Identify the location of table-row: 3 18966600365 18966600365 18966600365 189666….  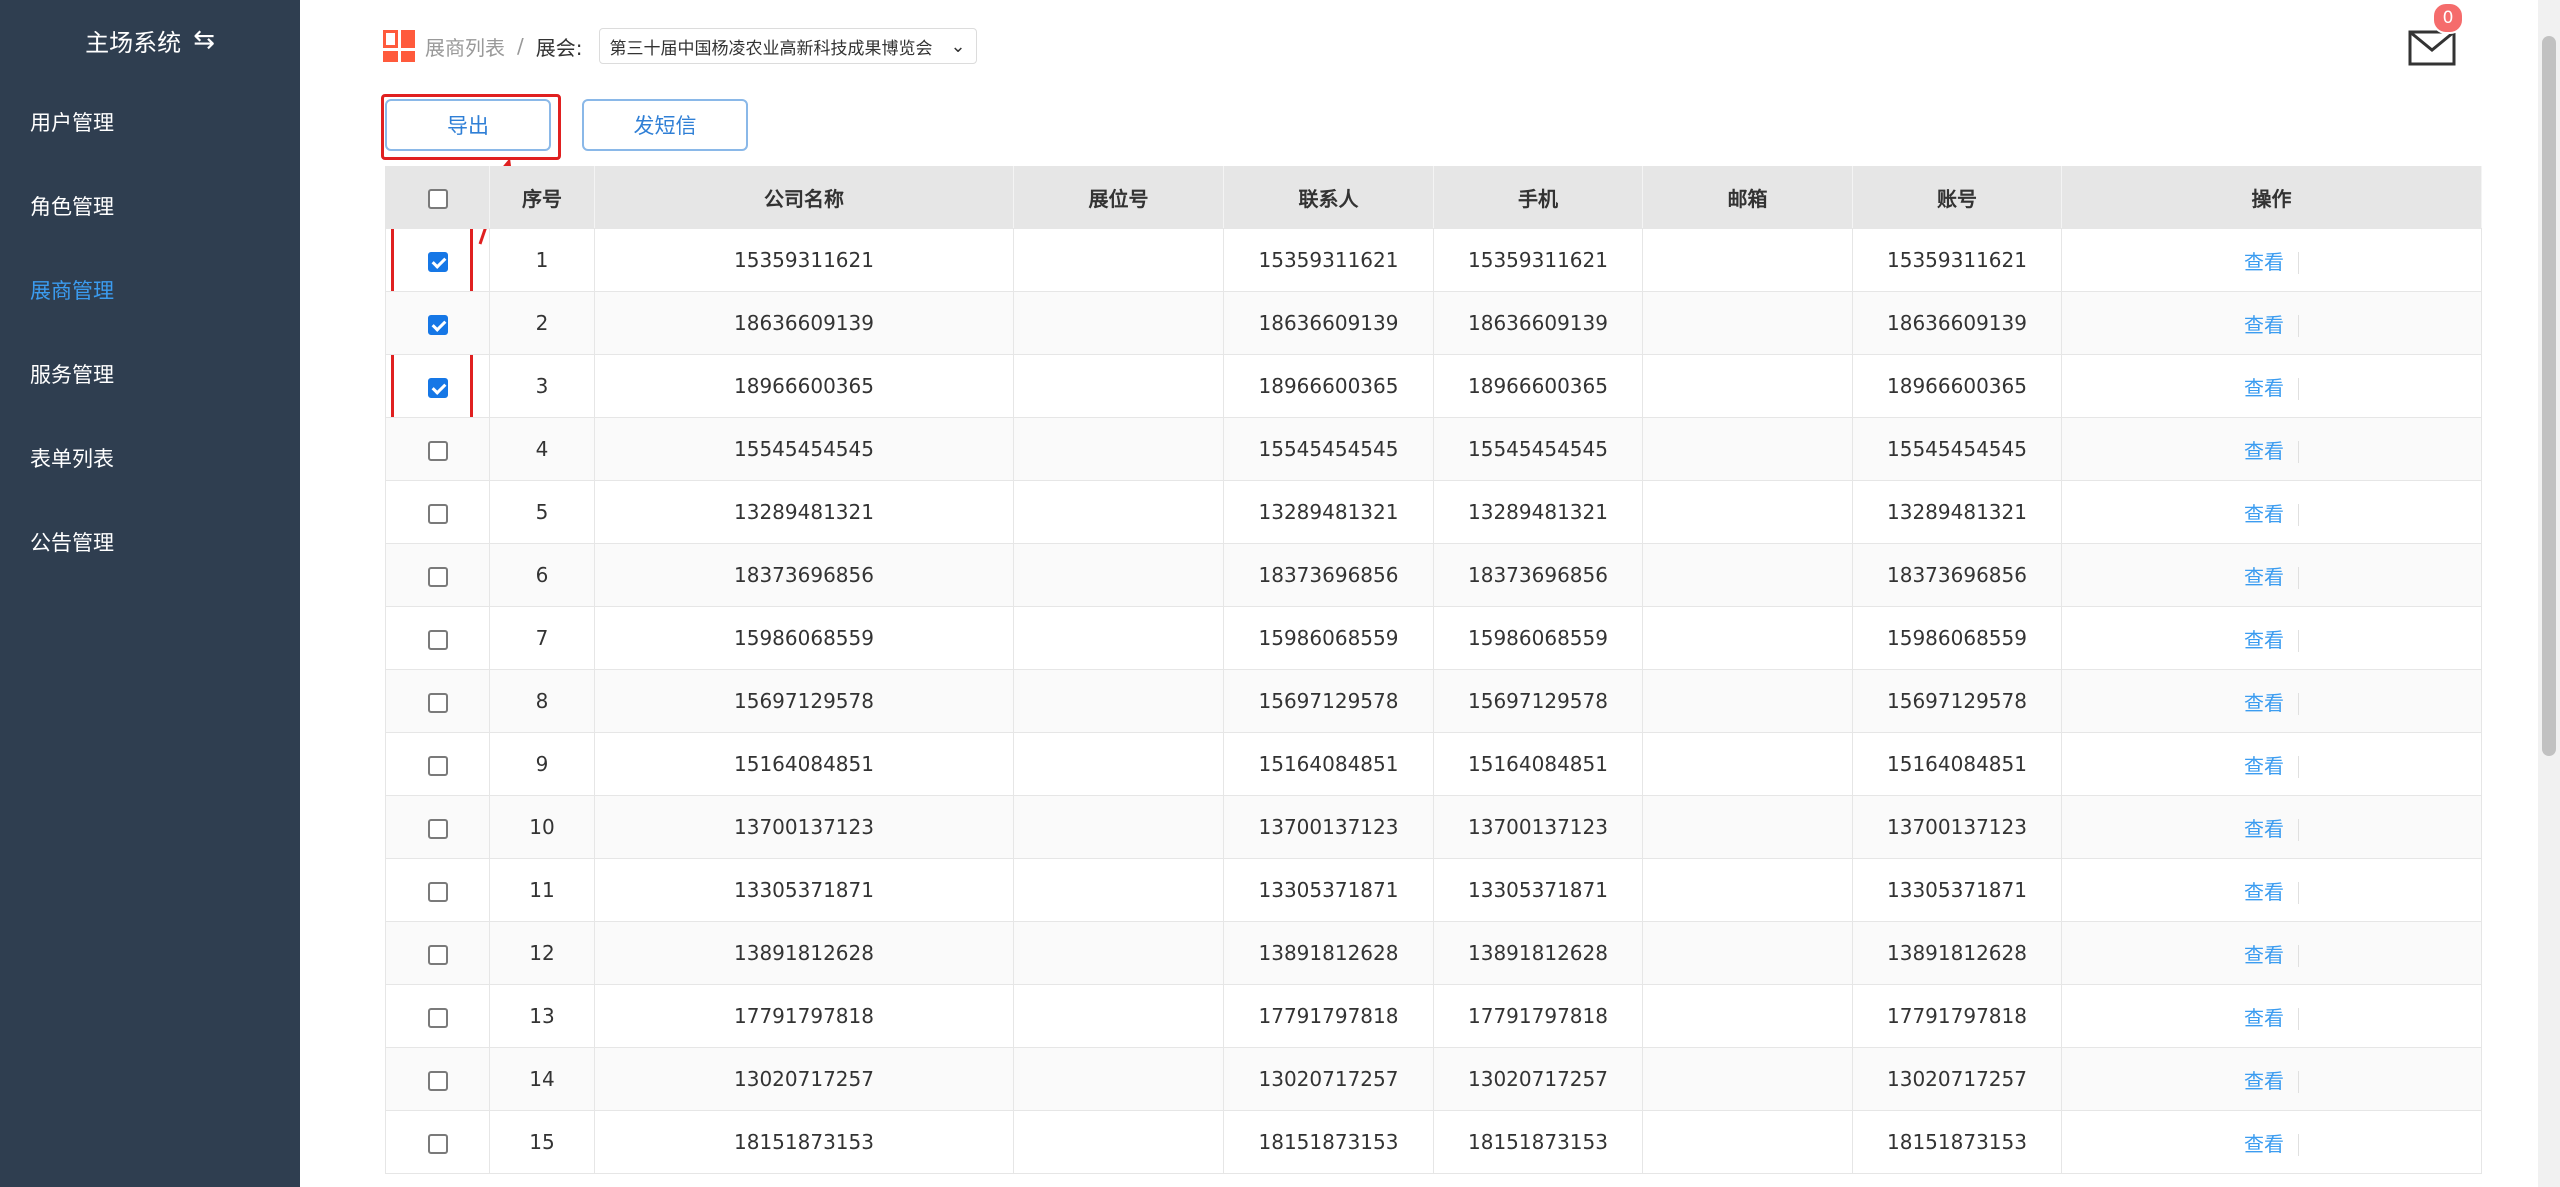
(1433, 386).